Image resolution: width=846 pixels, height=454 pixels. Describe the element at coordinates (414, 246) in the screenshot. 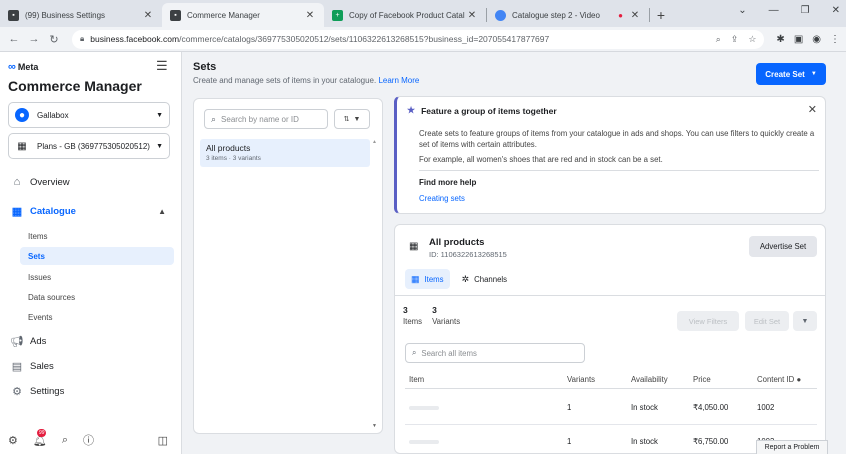

I see `set-grid-icon: ▦` at that location.